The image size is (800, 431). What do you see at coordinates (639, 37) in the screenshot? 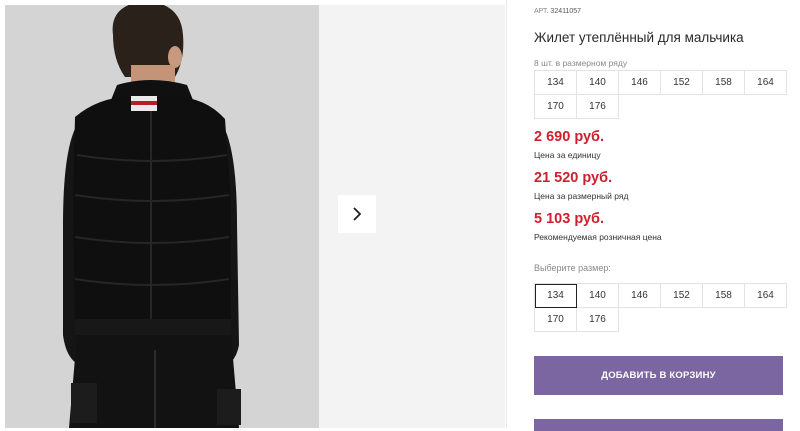
I see `product-title: Жилет утеплённый для мальчика` at bounding box center [639, 37].